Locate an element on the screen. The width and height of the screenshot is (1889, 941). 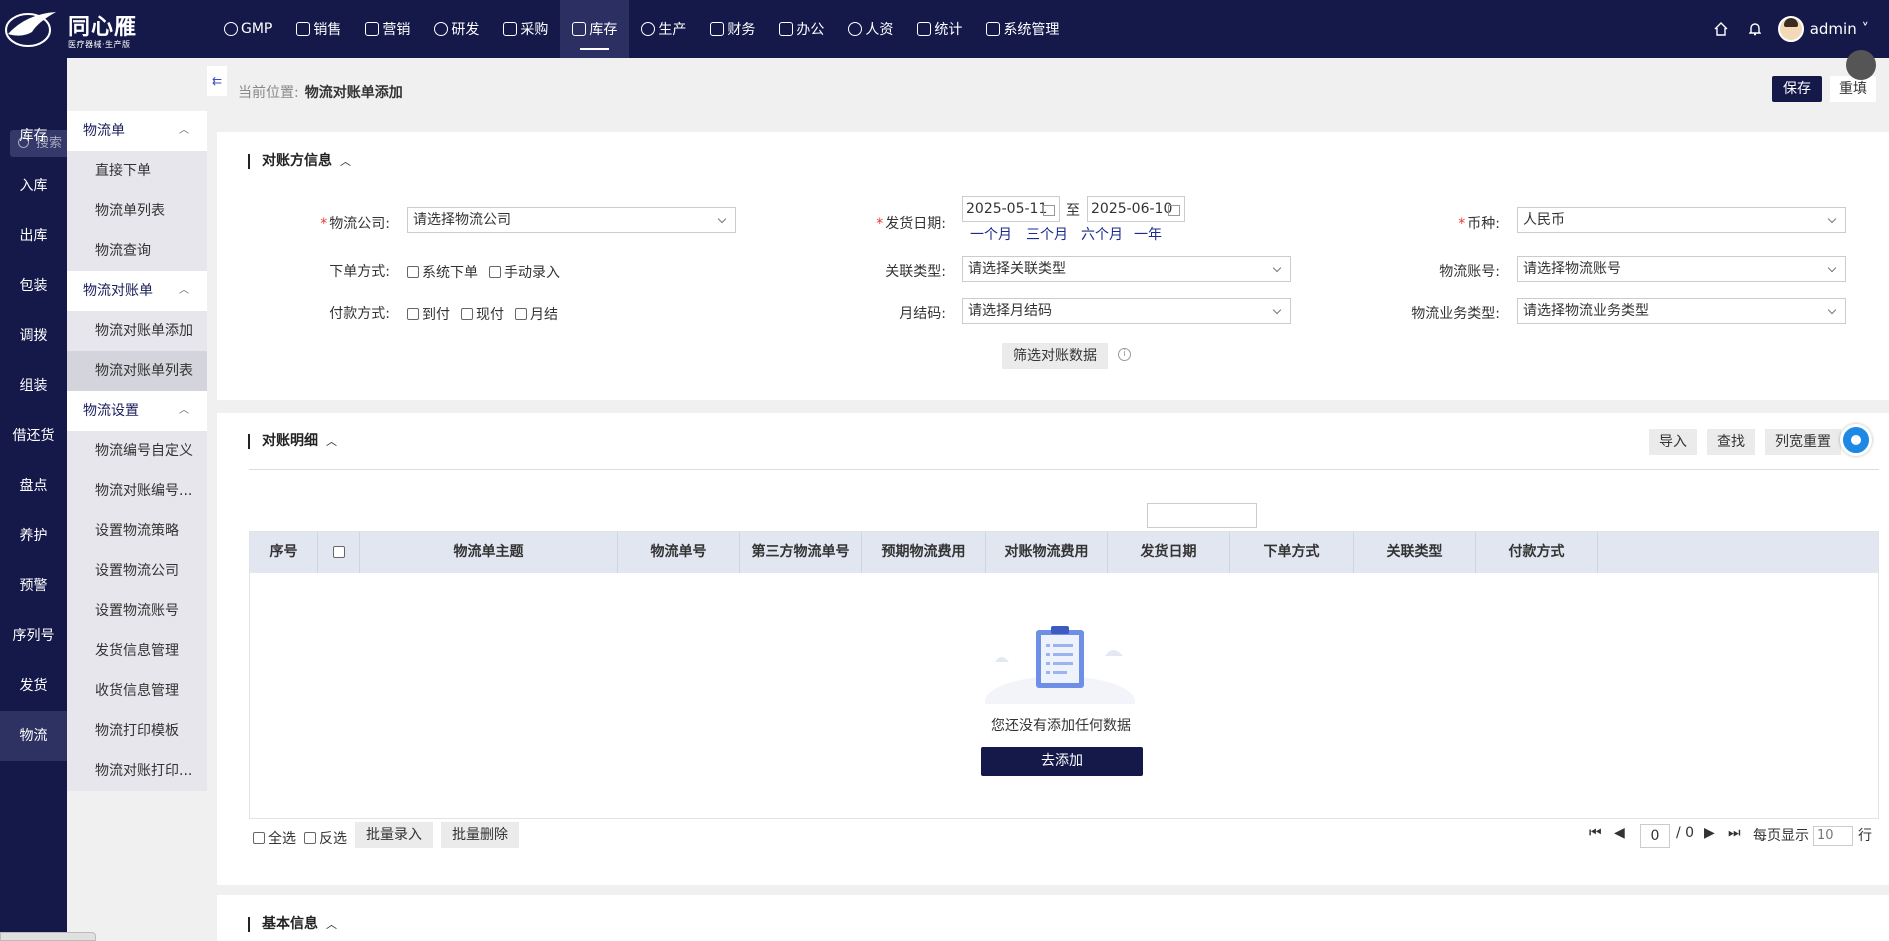
currency-select: 人民币 is located at coordinates (1681, 220).